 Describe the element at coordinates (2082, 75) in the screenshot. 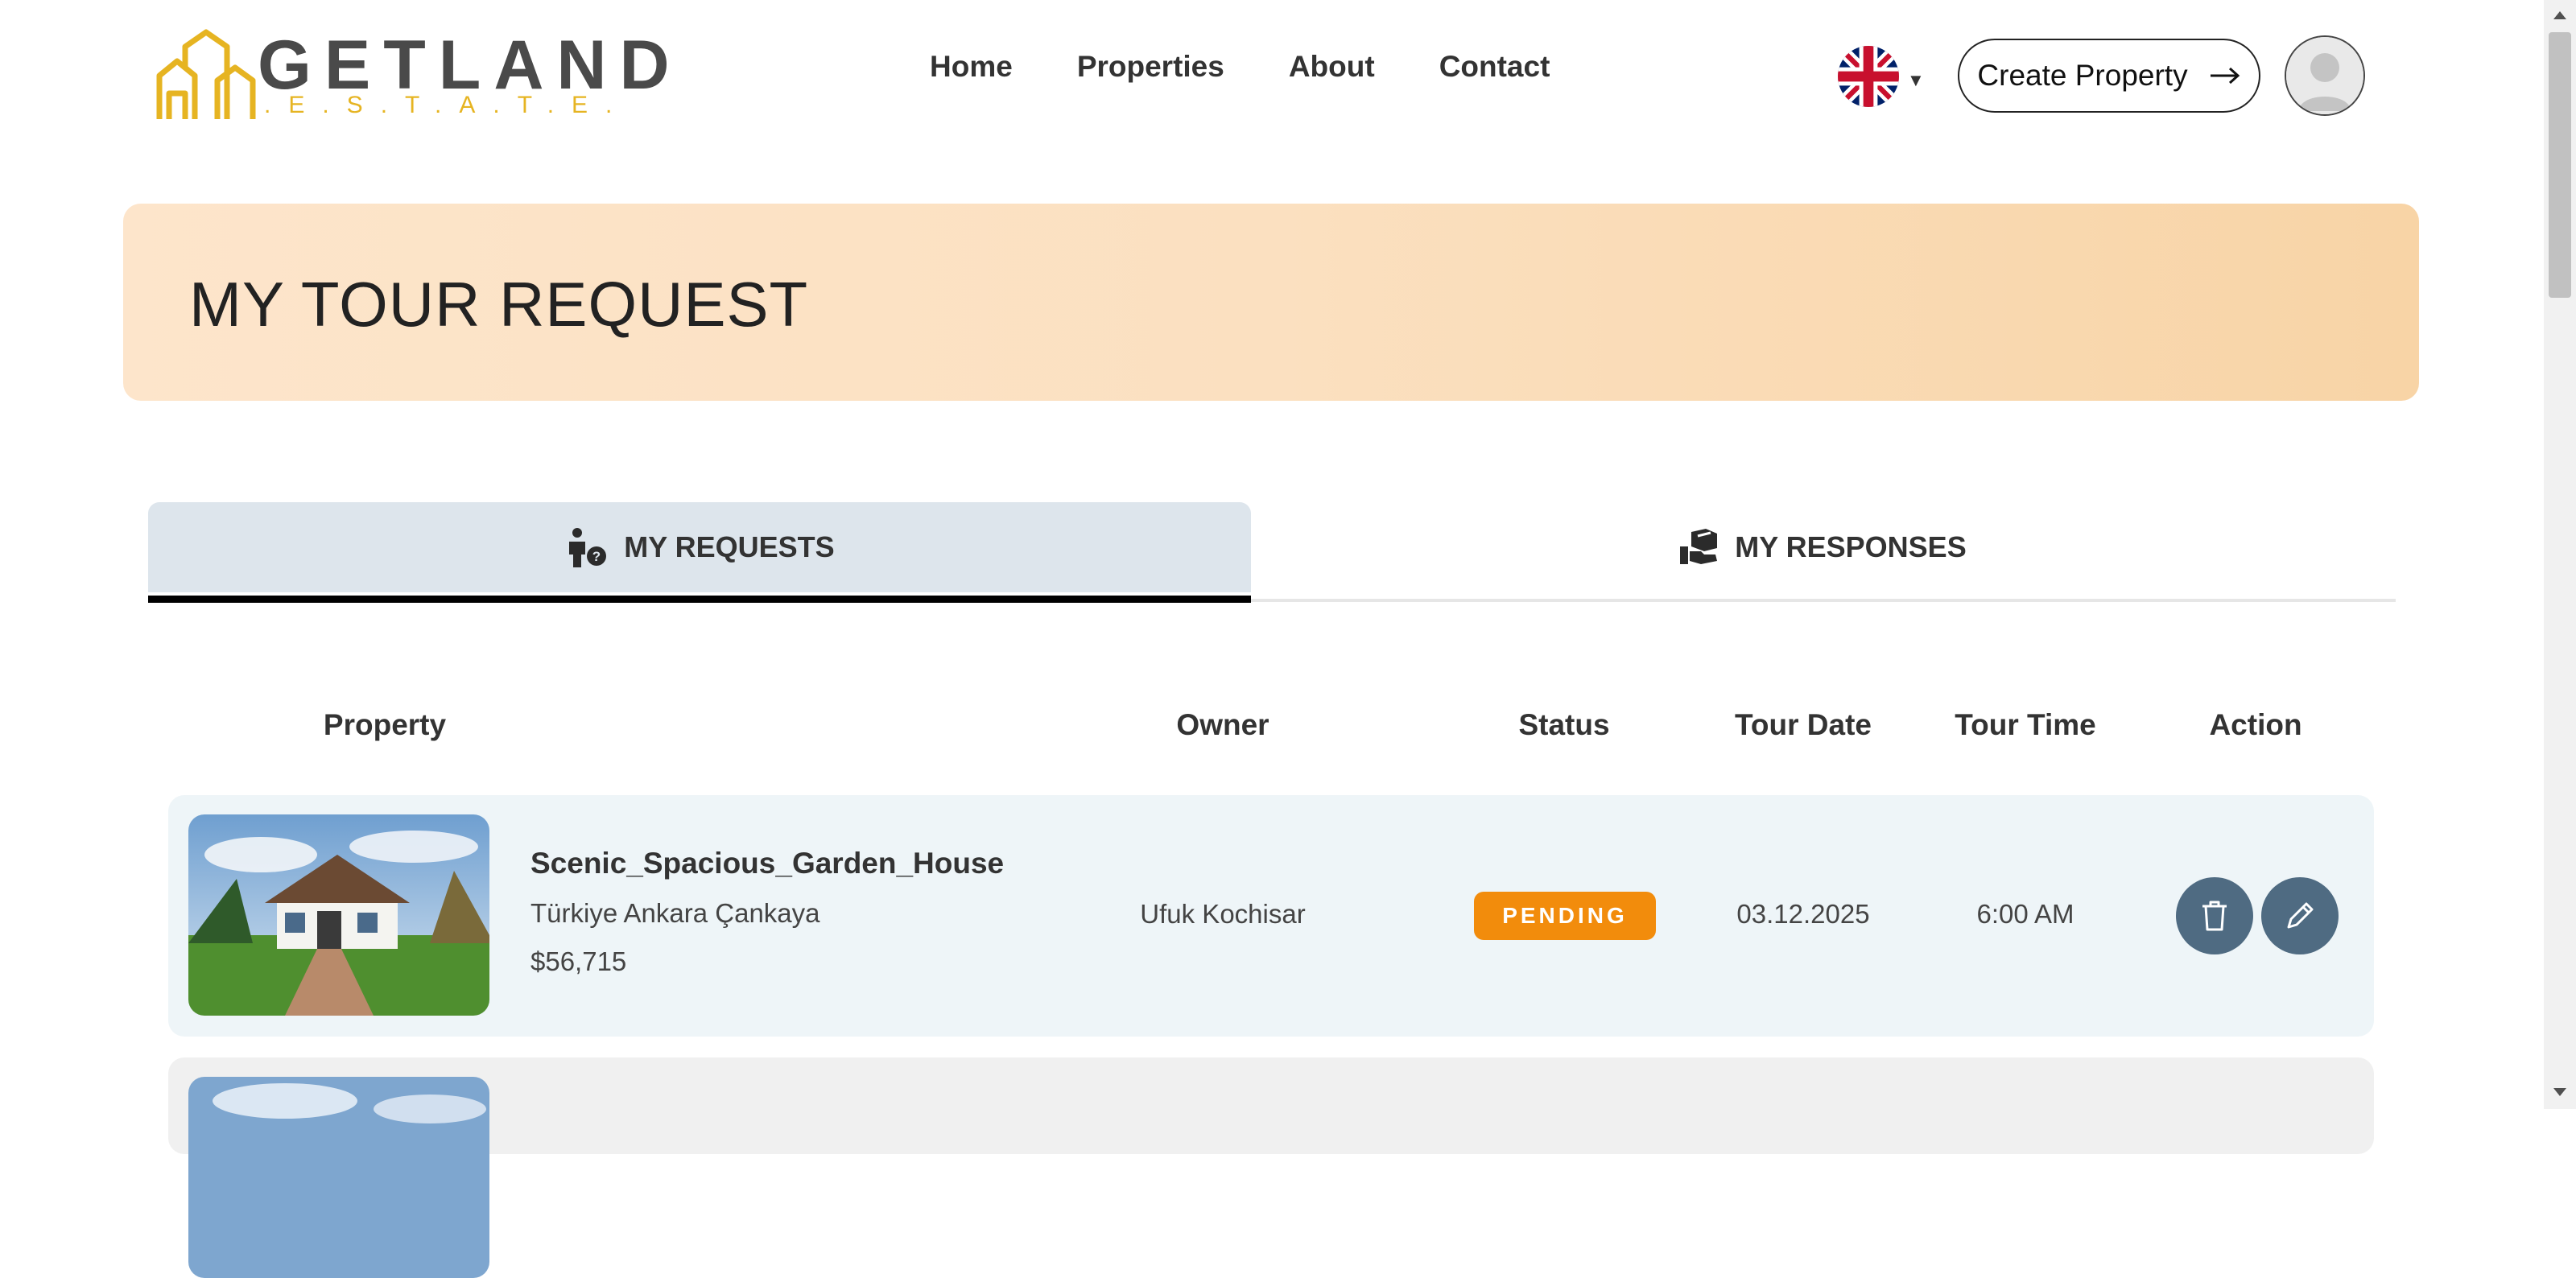

I see `create-property-label: Create Property` at that location.